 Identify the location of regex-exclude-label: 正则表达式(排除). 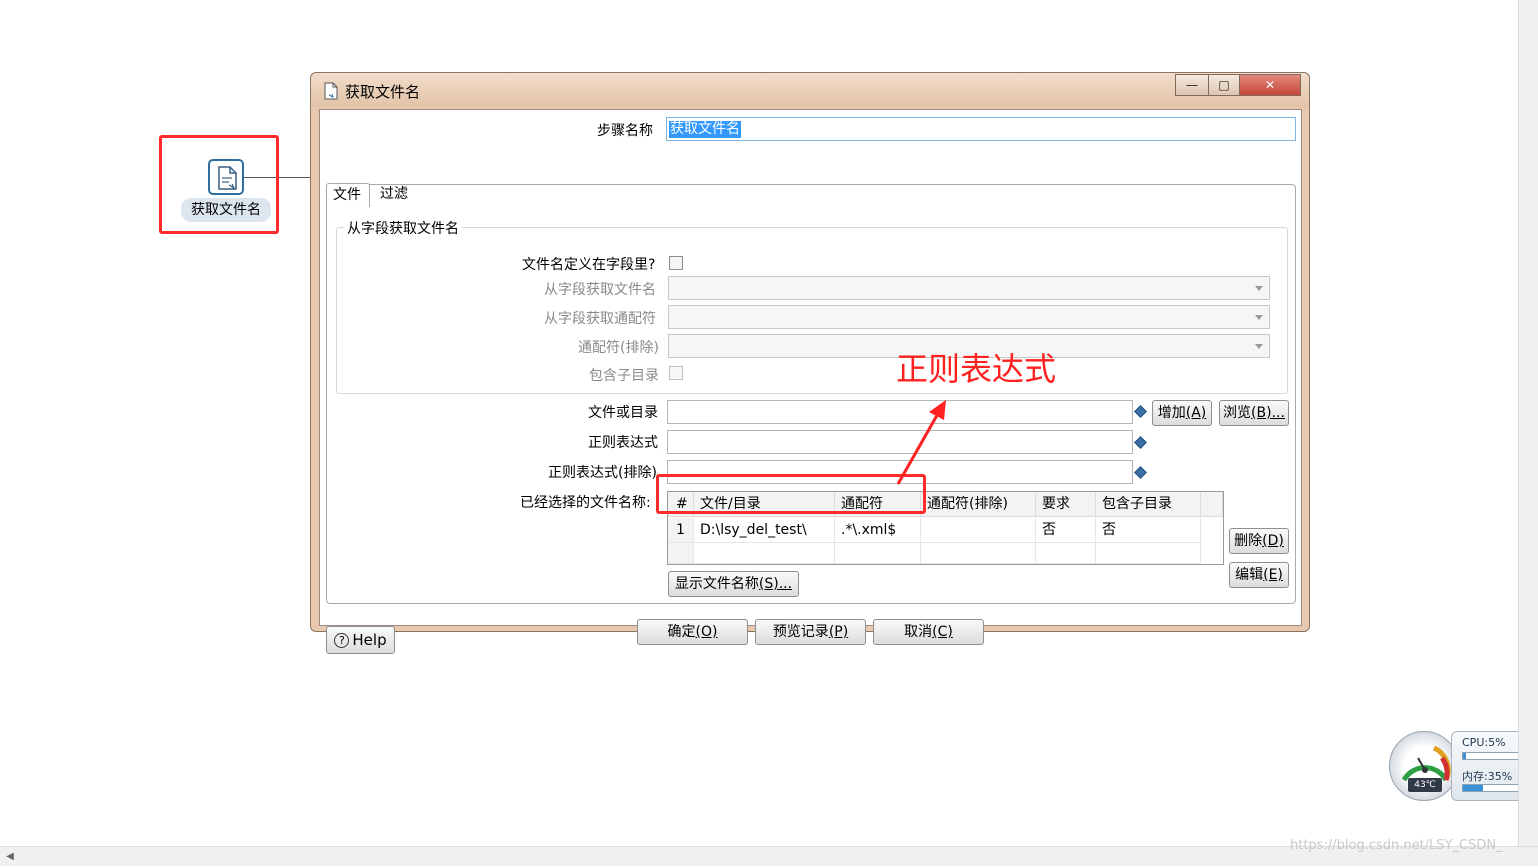
(602, 473).